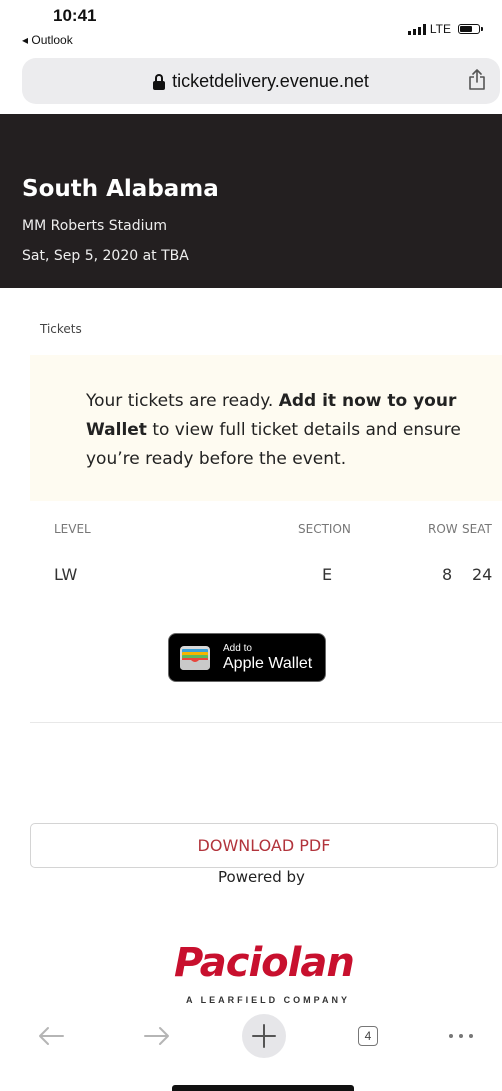 The height and width of the screenshot is (1091, 502). I want to click on ticket-seat: 24, so click(482, 574).